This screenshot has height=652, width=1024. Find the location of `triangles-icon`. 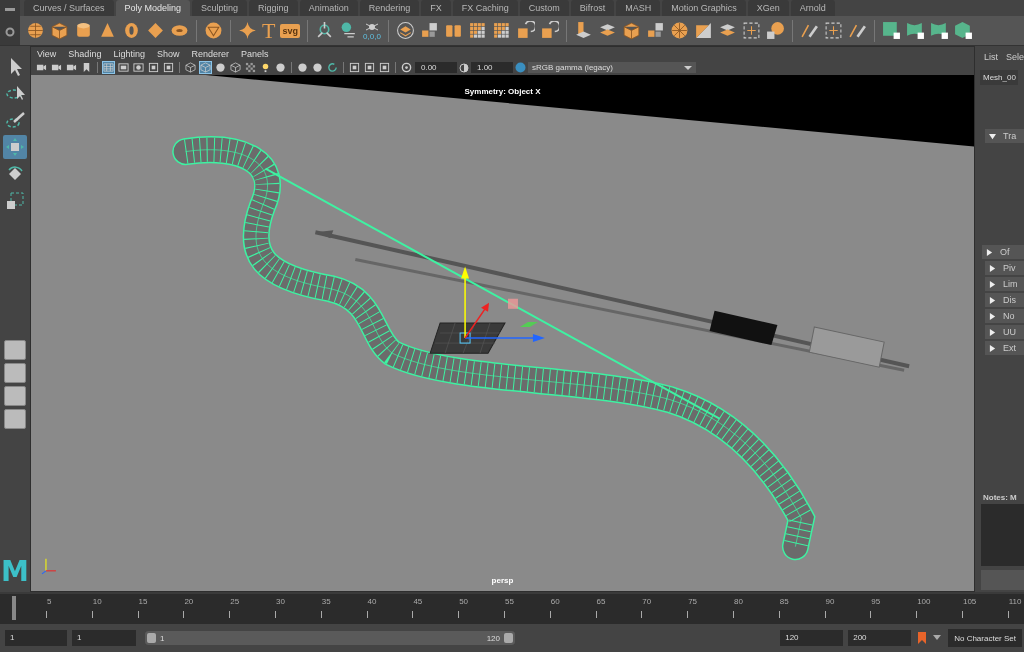

triangles-icon is located at coordinates (703, 30).